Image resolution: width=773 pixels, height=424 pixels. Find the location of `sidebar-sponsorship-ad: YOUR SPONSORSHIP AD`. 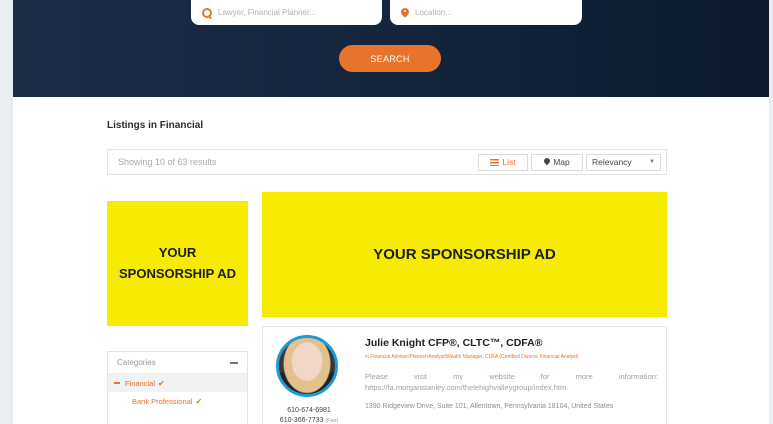

sidebar-sponsorship-ad: YOUR SPONSORSHIP AD is located at coordinates (177, 263).